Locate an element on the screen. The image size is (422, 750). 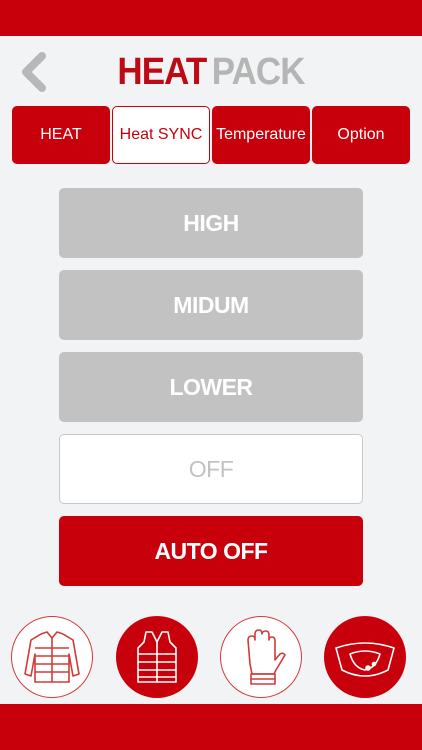
neck-warmer-button is located at coordinates (365, 657).